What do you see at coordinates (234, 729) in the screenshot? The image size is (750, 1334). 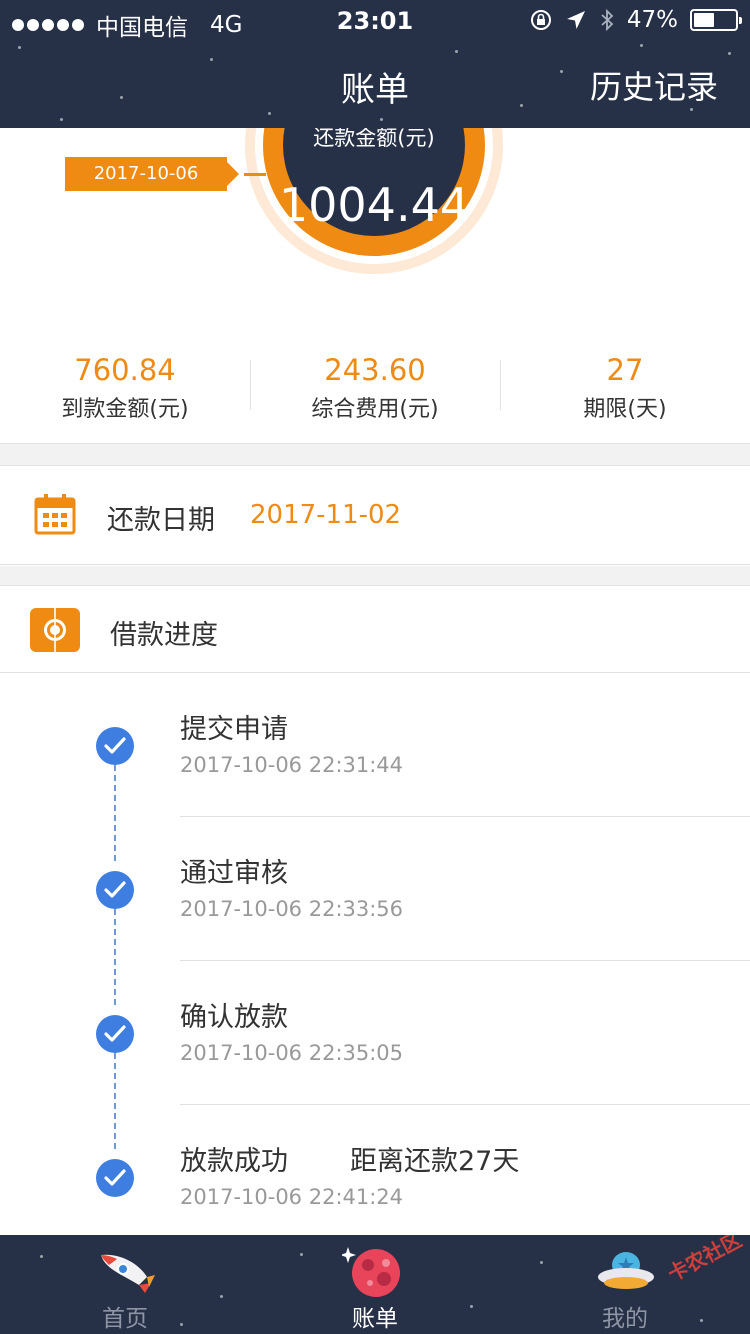 I see `step-name: 提交申请` at bounding box center [234, 729].